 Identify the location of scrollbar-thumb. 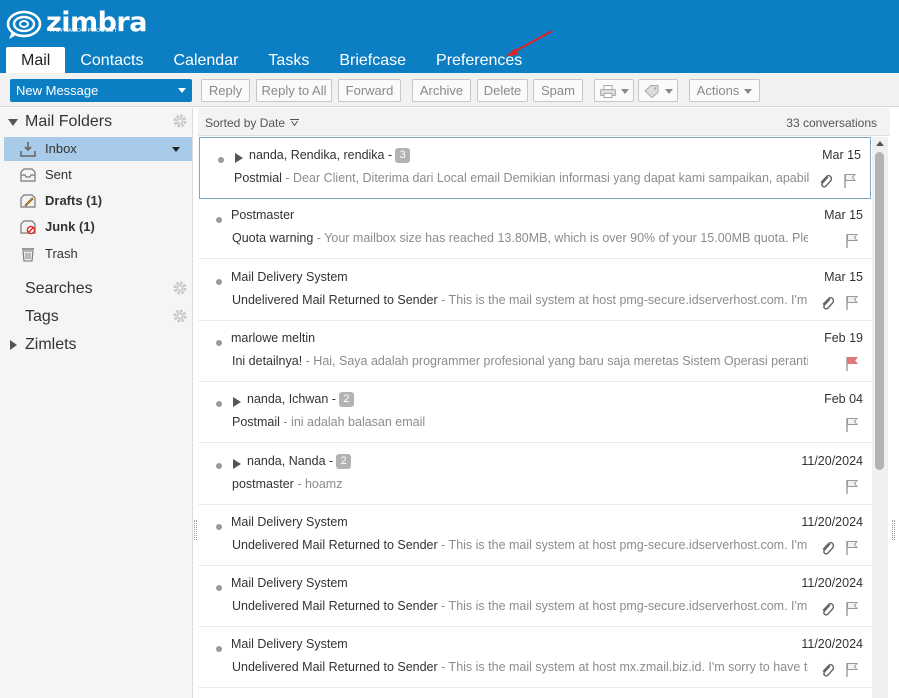
(879, 311).